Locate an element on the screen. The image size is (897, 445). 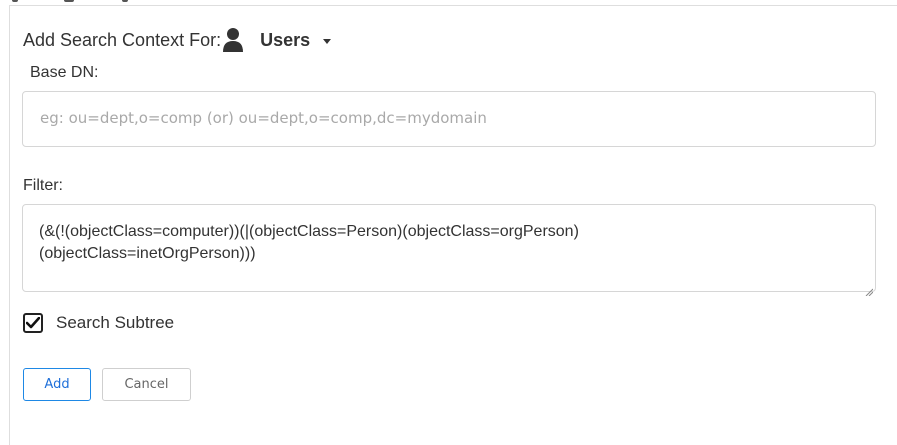
context-type-dropdown: Users is located at coordinates (296, 40).